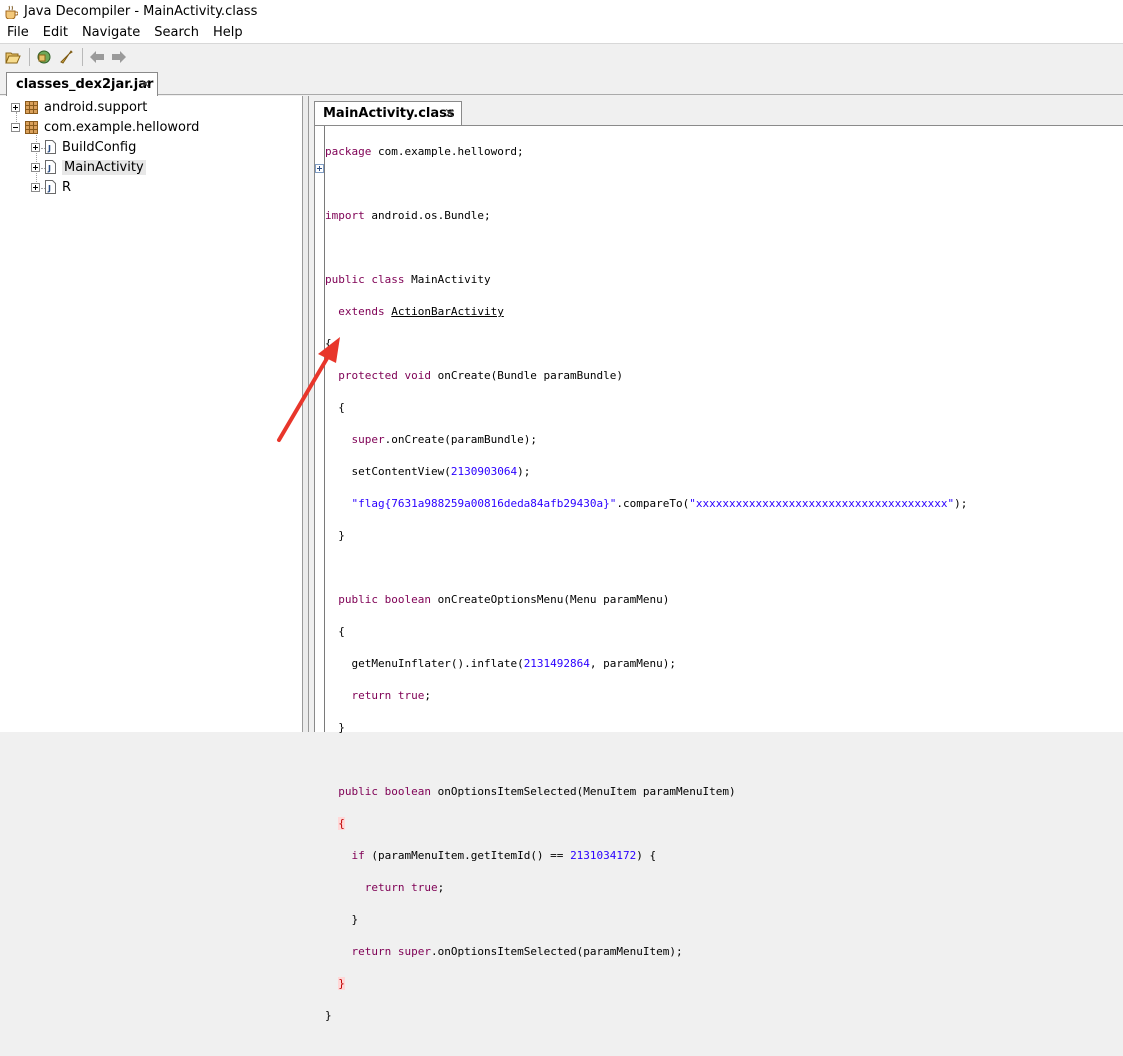  Describe the element at coordinates (96, 107) in the screenshot. I see `tree-item-label: android.support` at that location.